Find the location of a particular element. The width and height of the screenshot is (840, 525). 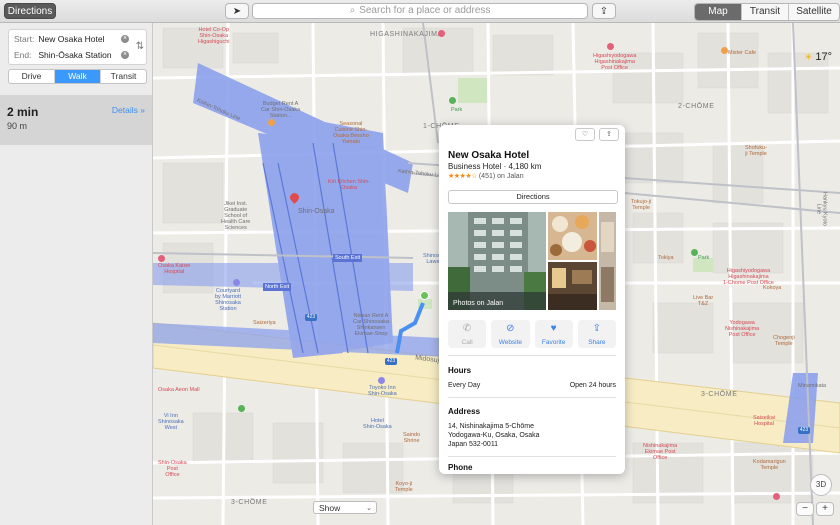

poi-label: Live Bar T&Z is located at coordinates (703, 301).